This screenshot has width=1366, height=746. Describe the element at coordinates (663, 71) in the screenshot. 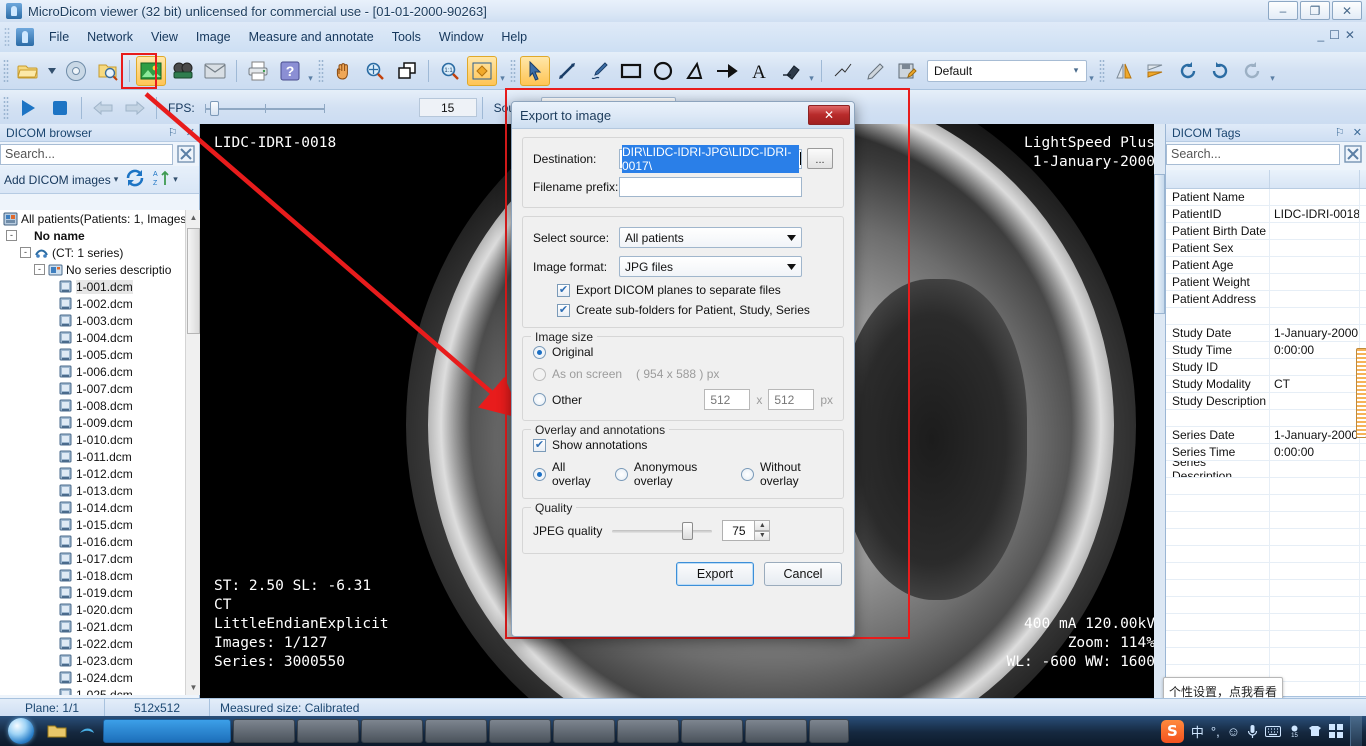

I see `ellipse-icon` at that location.